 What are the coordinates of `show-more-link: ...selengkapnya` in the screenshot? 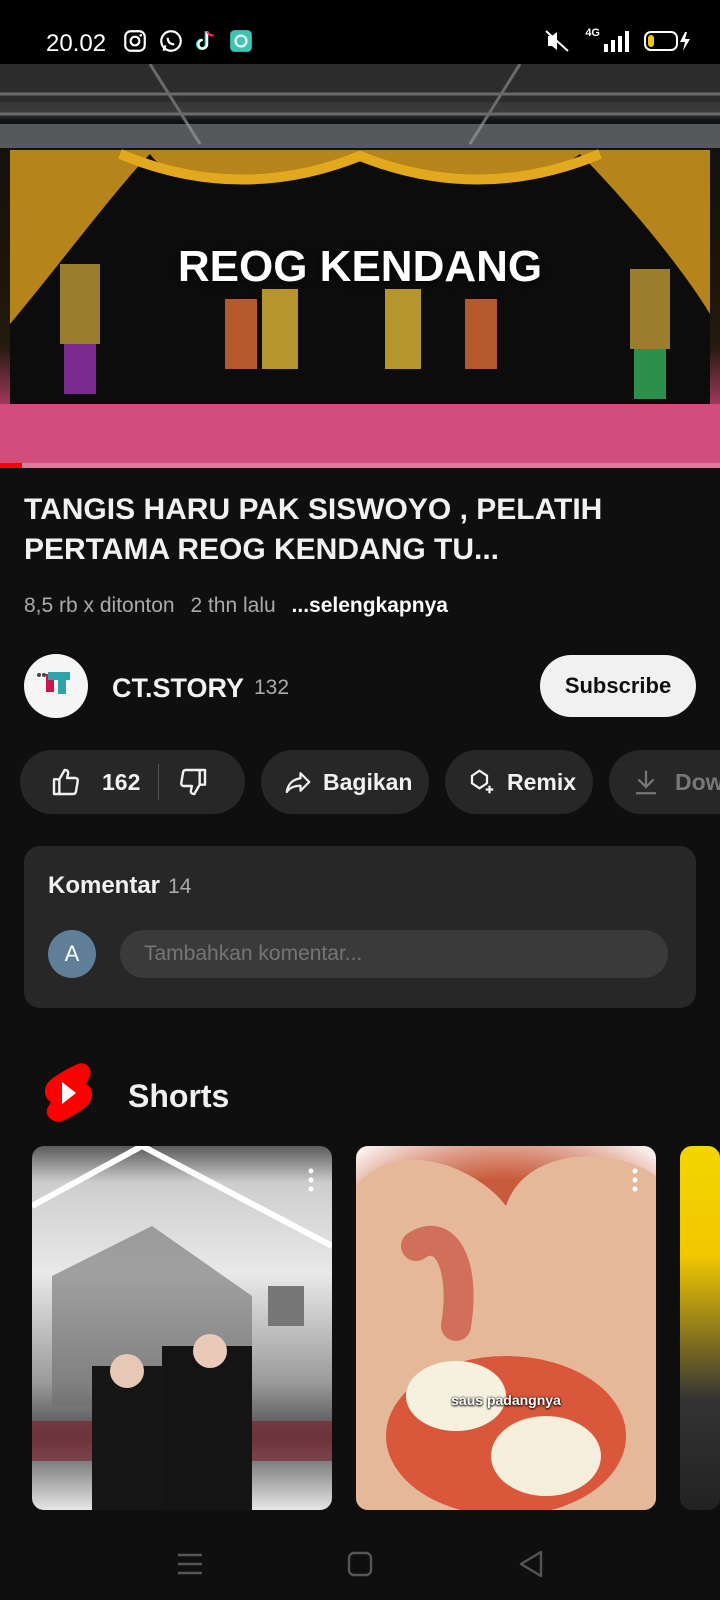 It's located at (370, 605).